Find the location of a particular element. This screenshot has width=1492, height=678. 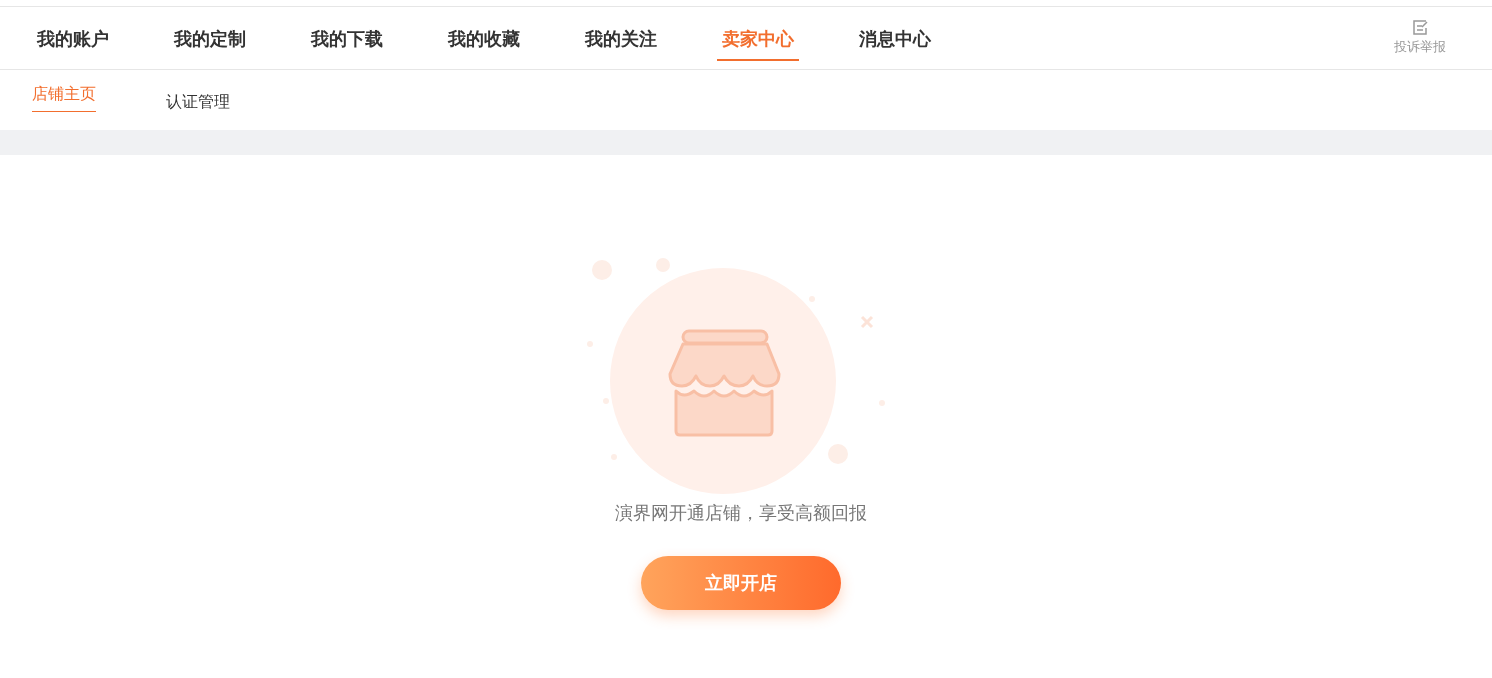

sub-tab: 认证管理 is located at coordinates (198, 97).